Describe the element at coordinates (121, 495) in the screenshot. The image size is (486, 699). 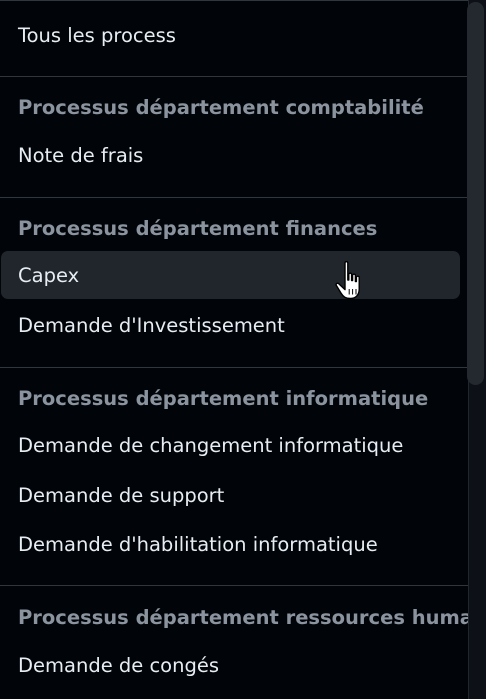
I see `menu-item-label: Demande de support` at that location.